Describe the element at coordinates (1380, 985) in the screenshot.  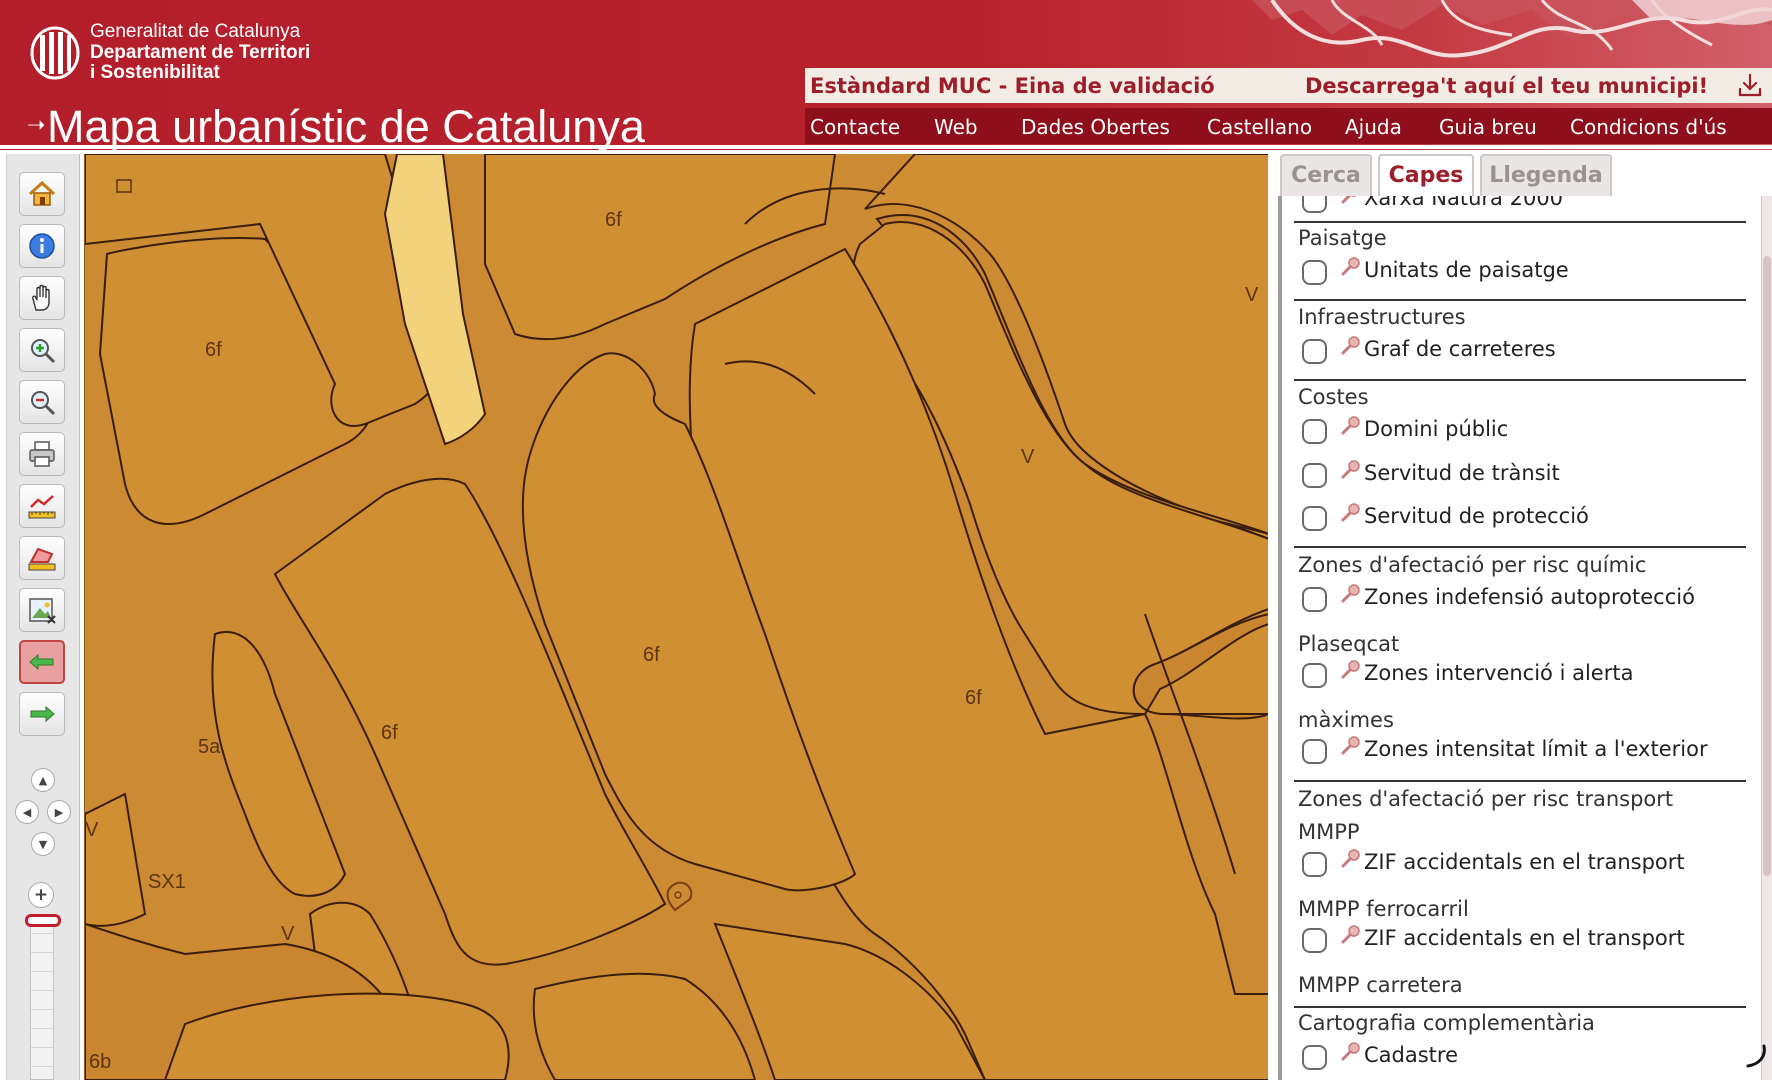
I see `group-title-carretera: MMPP carretera` at that location.